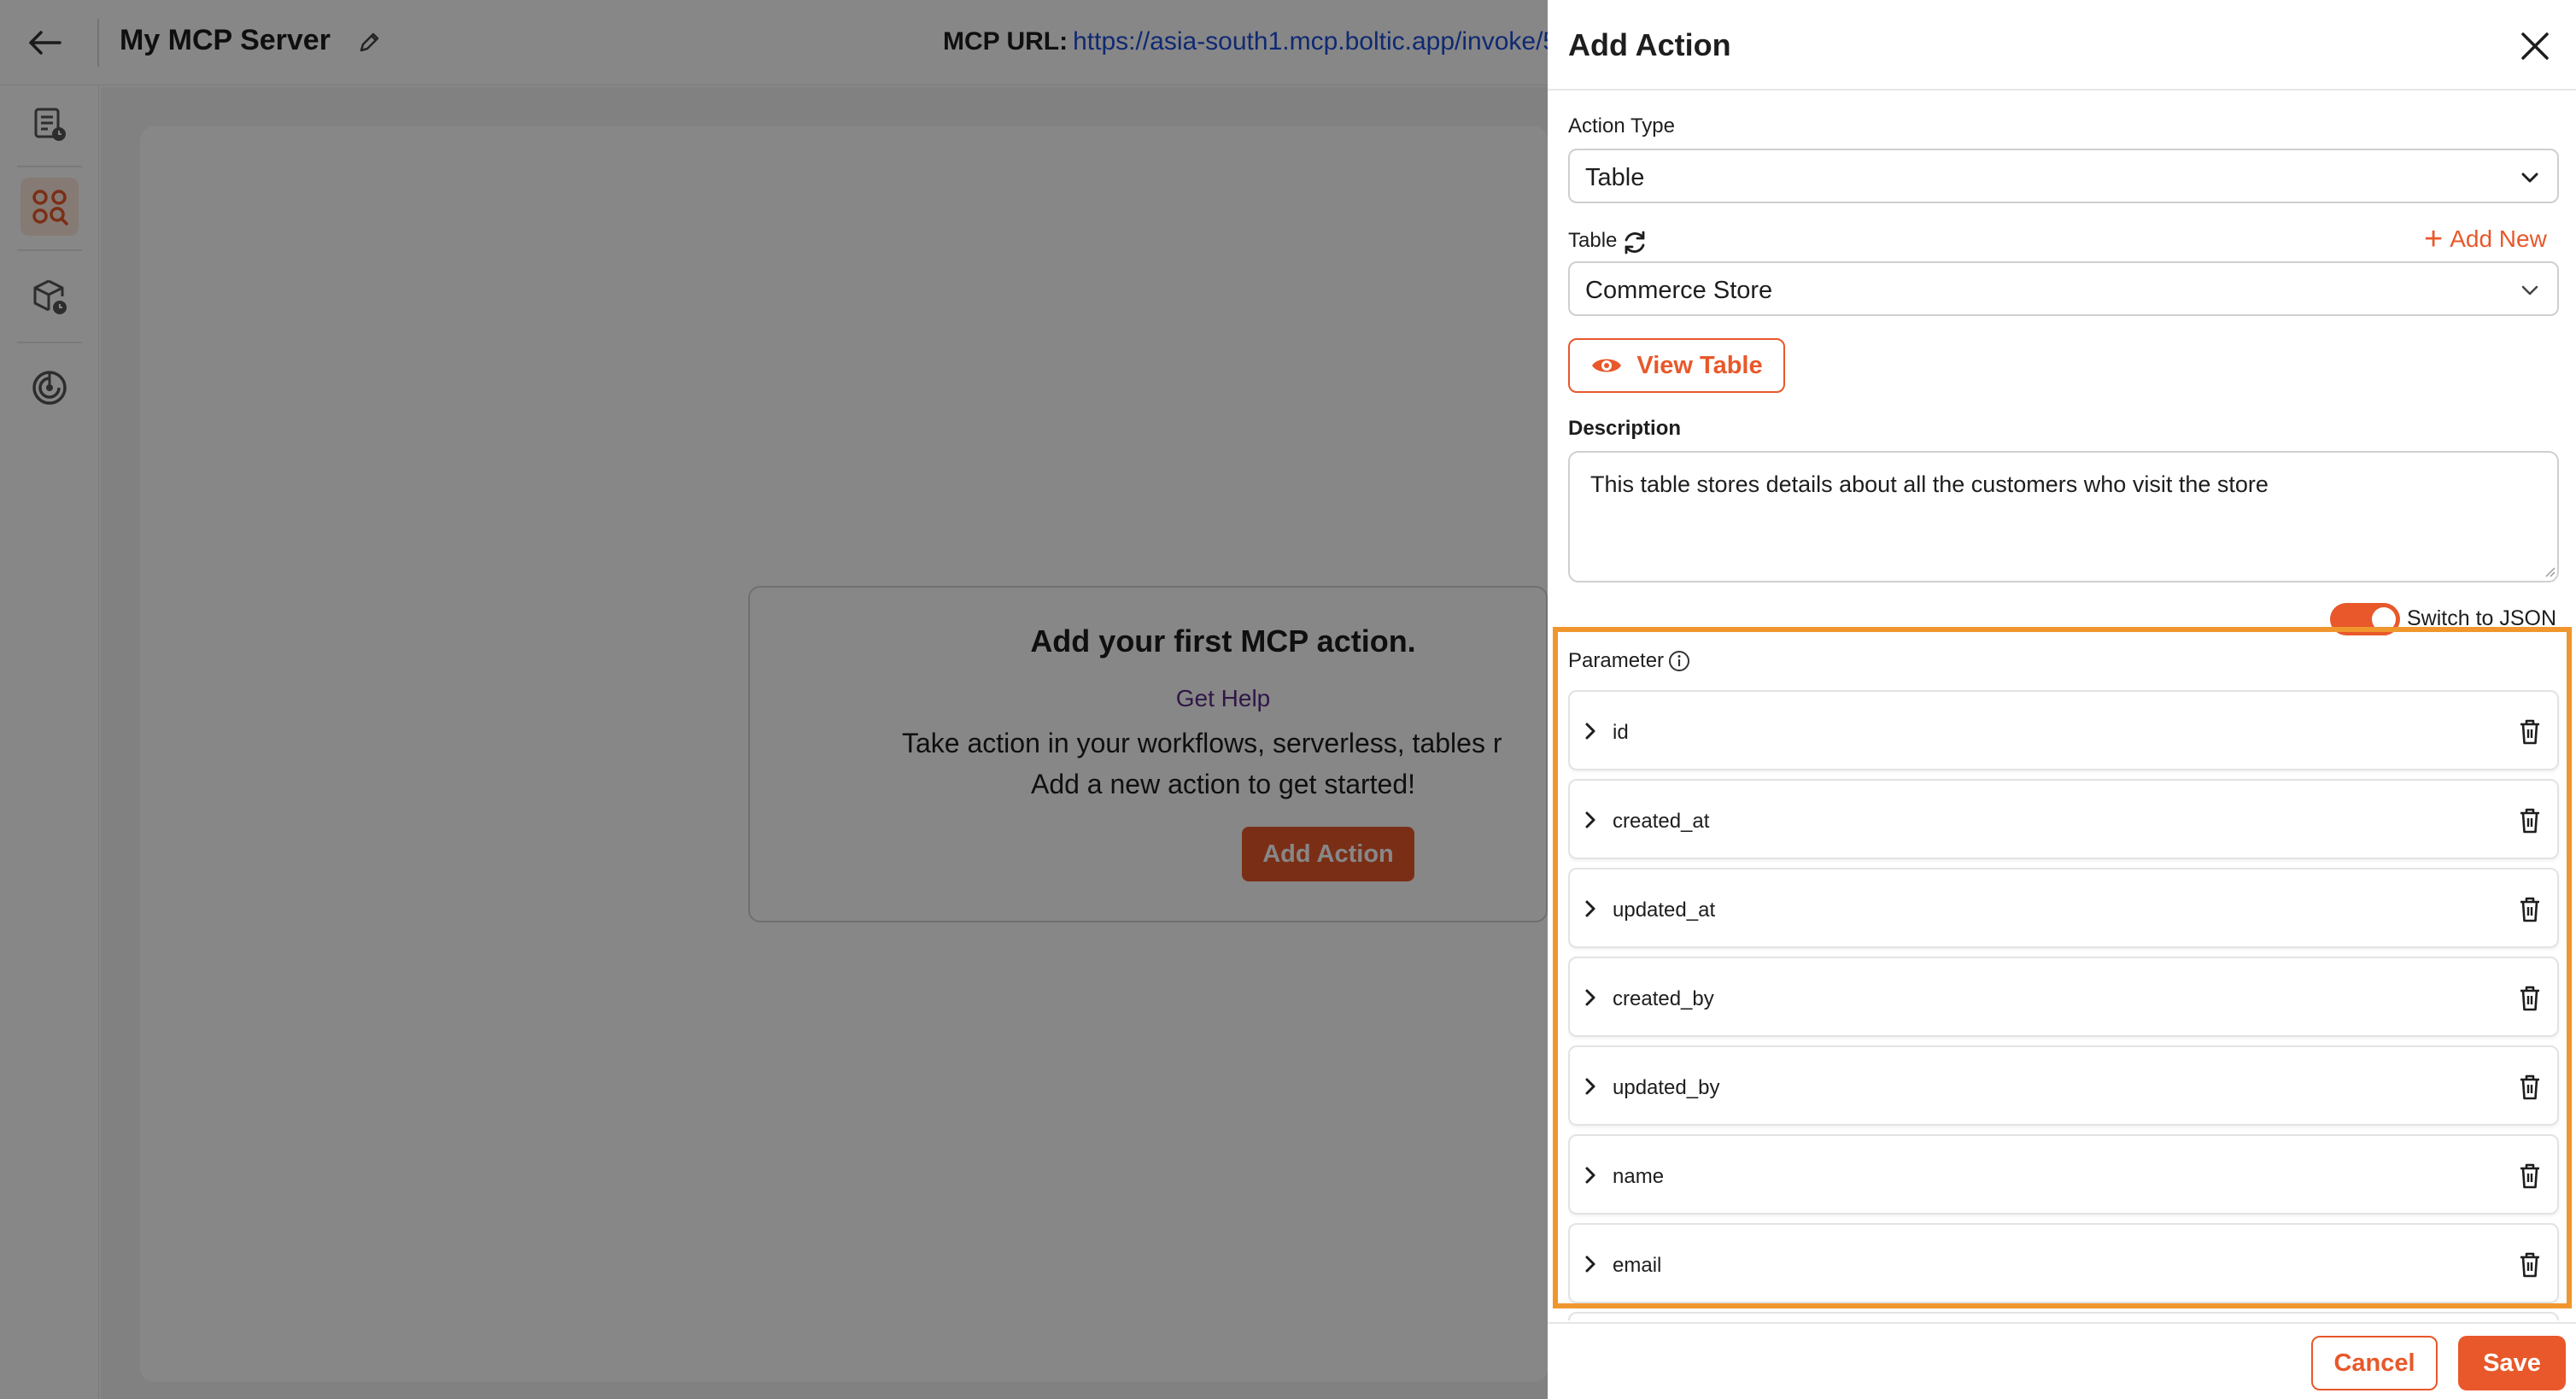 The height and width of the screenshot is (1399, 2576). What do you see at coordinates (2550, 571) in the screenshot?
I see `resize-grip-icon` at bounding box center [2550, 571].